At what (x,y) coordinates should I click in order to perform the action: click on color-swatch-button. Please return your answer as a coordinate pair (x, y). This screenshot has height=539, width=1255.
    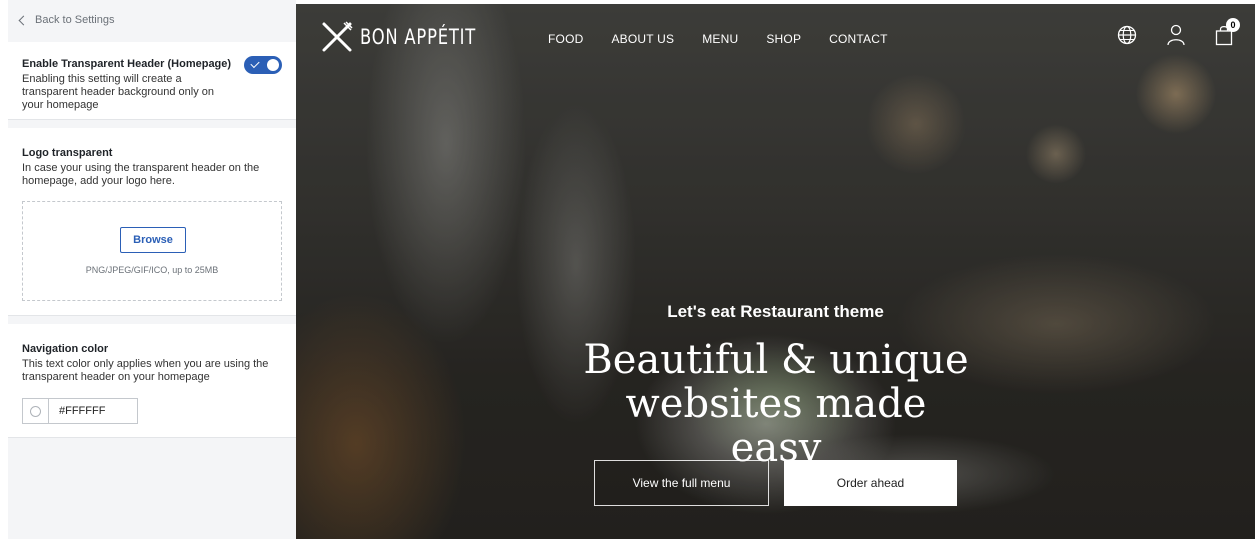
    Looking at the image, I should click on (36, 411).